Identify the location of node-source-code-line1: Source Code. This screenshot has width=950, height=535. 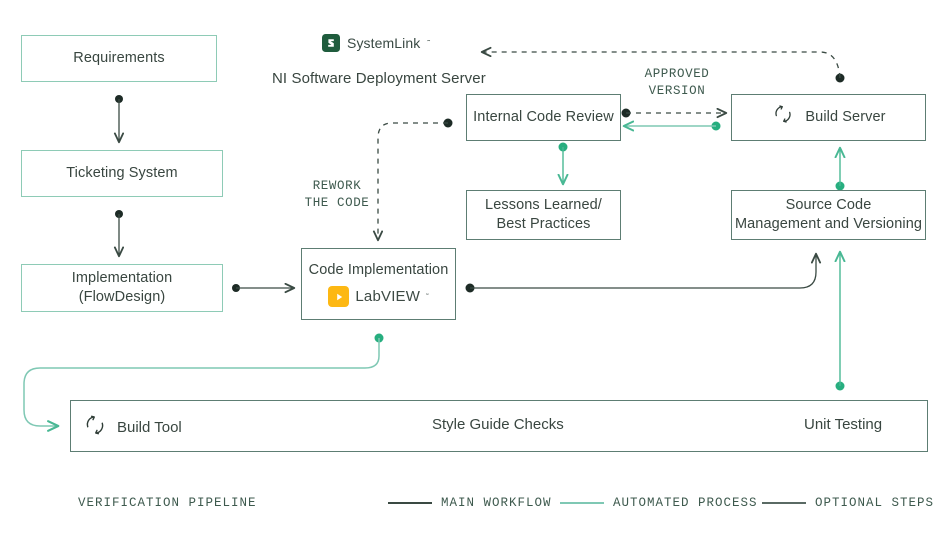
(828, 205).